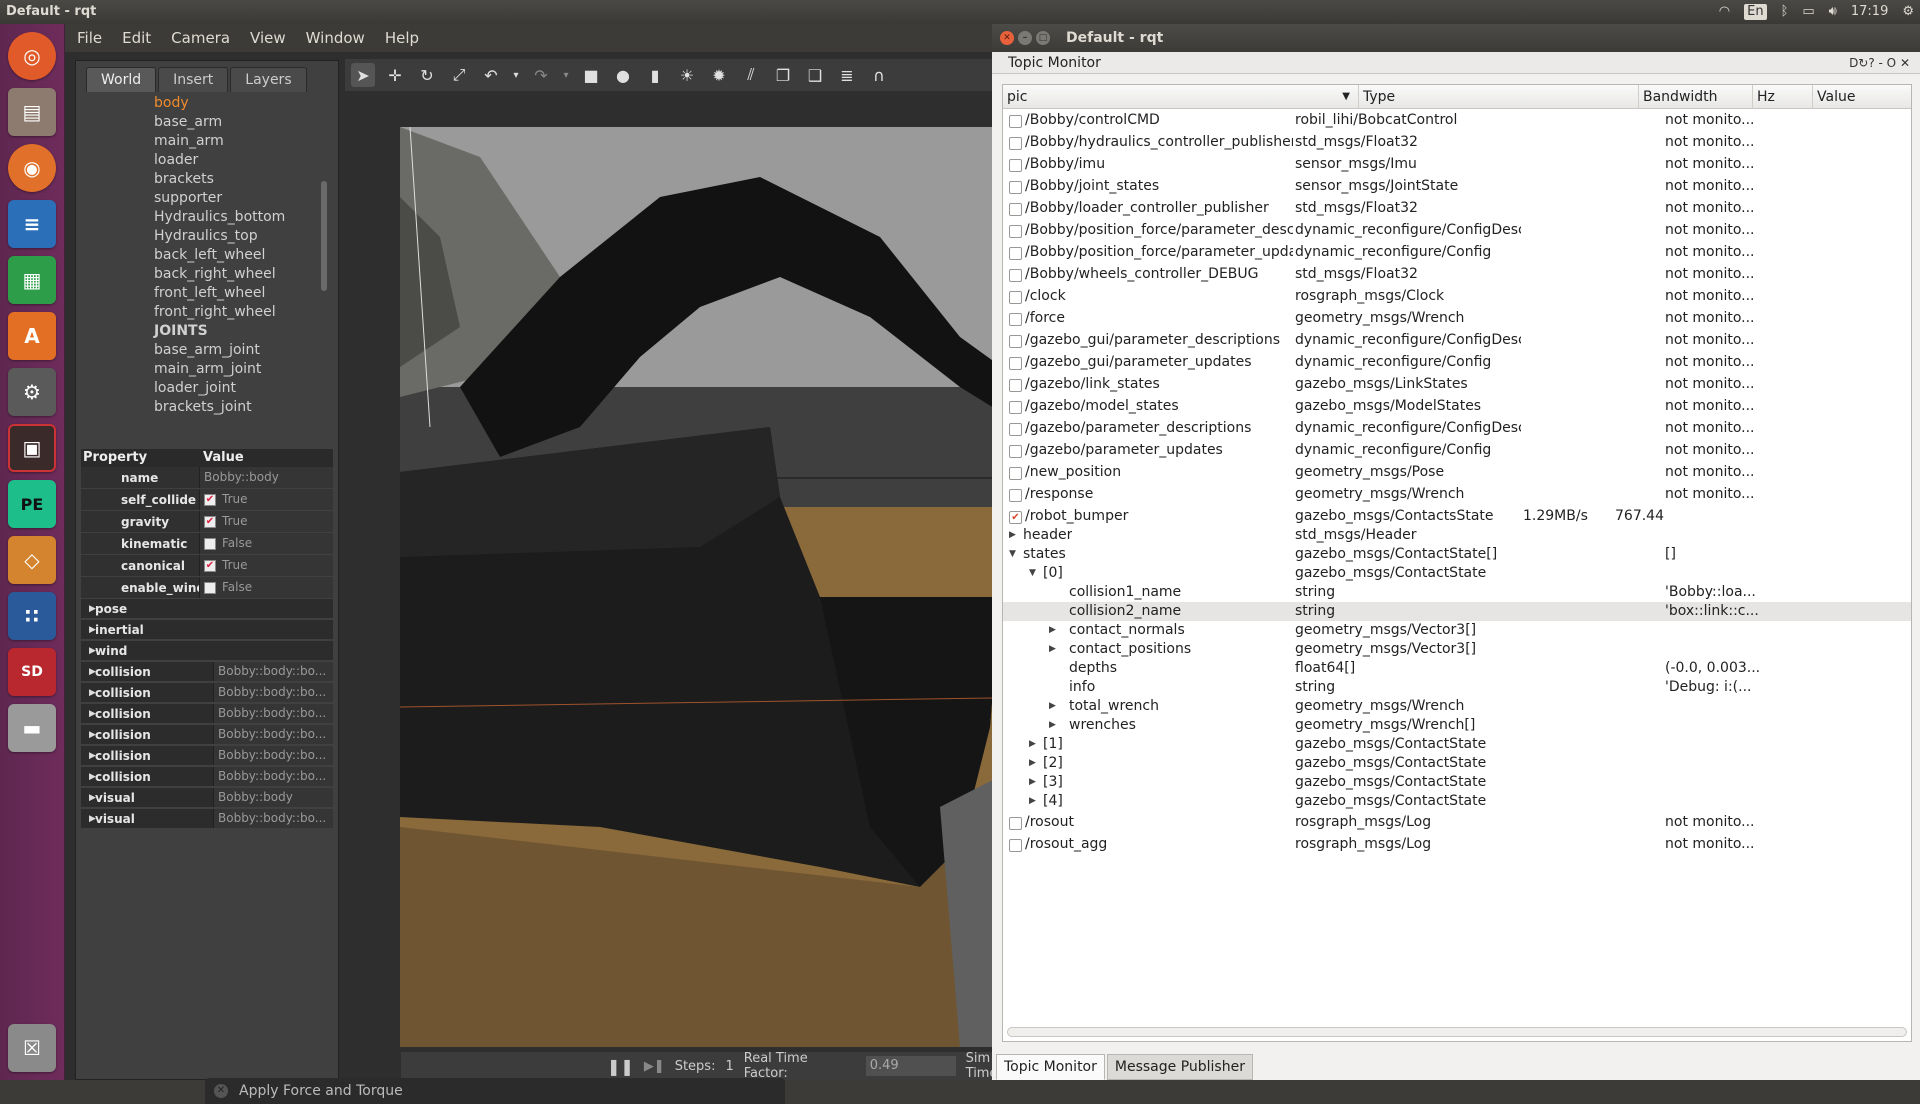  What do you see at coordinates (623, 75) in the screenshot?
I see `sphere-shape-icon: ●` at bounding box center [623, 75].